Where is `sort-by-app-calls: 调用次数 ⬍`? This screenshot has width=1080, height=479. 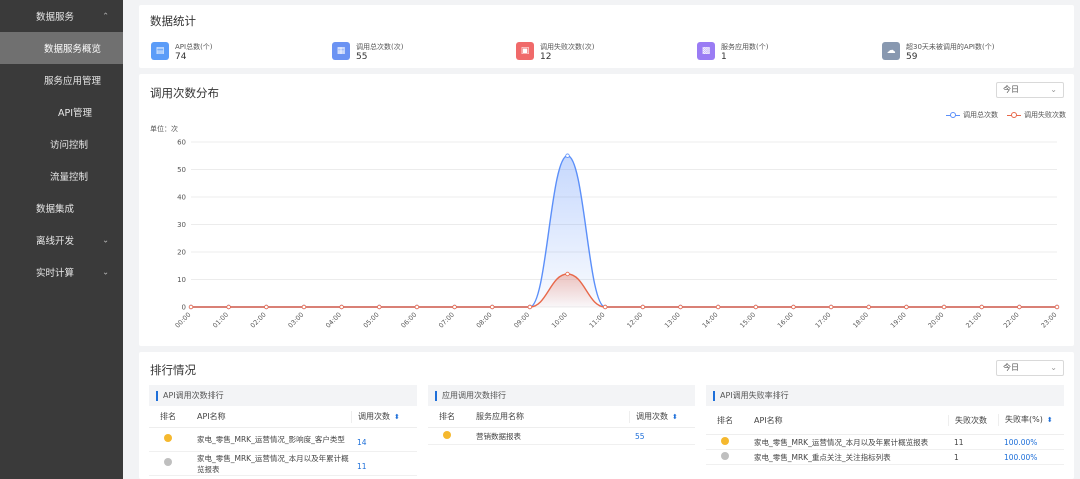
sort-by-app-calls: 调用次数 ⬍ is located at coordinates (662, 416).